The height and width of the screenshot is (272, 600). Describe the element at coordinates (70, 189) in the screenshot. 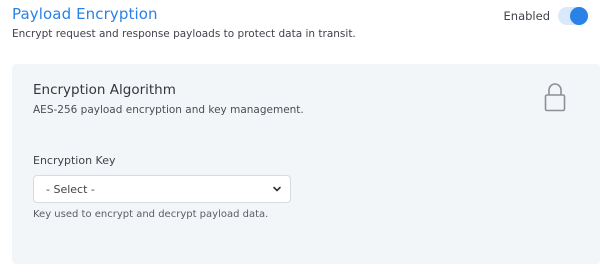

I see `select-value: - Select -` at that location.